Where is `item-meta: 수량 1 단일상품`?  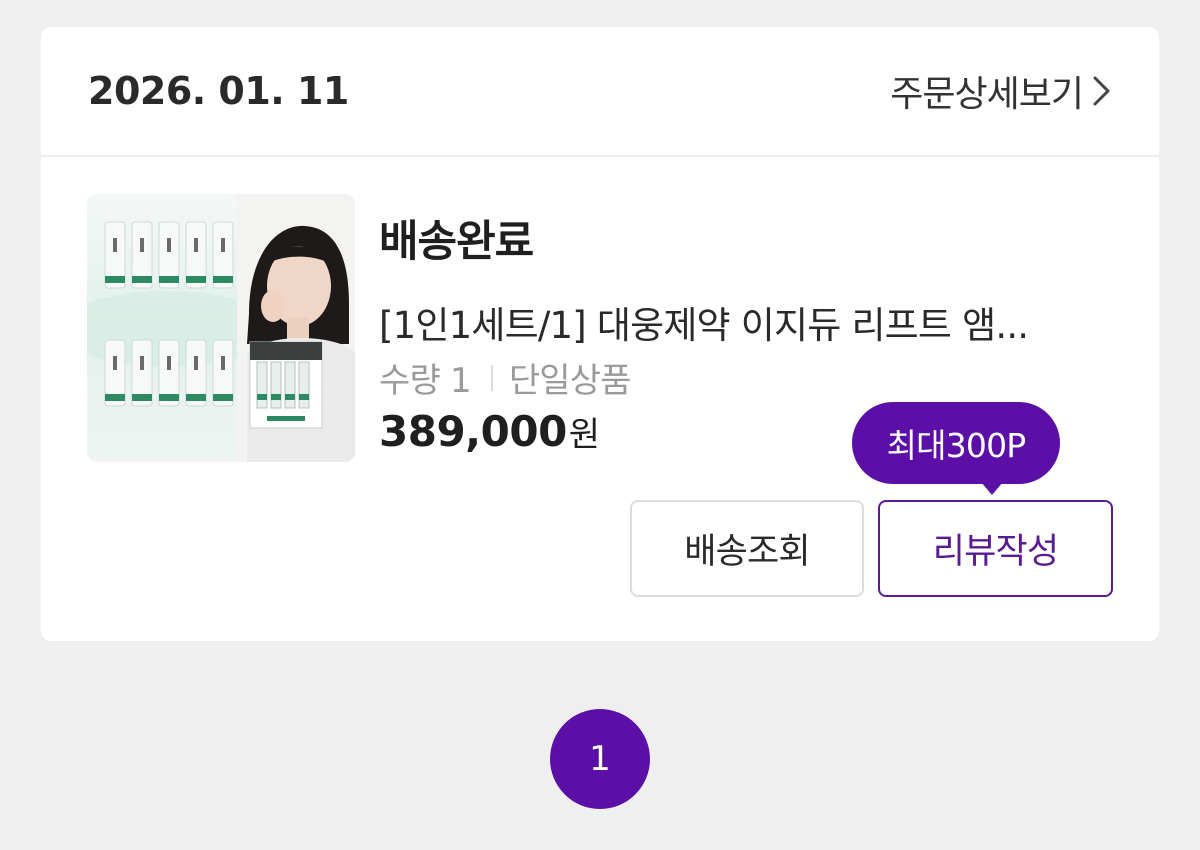
item-meta: 수량 1 단일상품 is located at coordinates (505, 377).